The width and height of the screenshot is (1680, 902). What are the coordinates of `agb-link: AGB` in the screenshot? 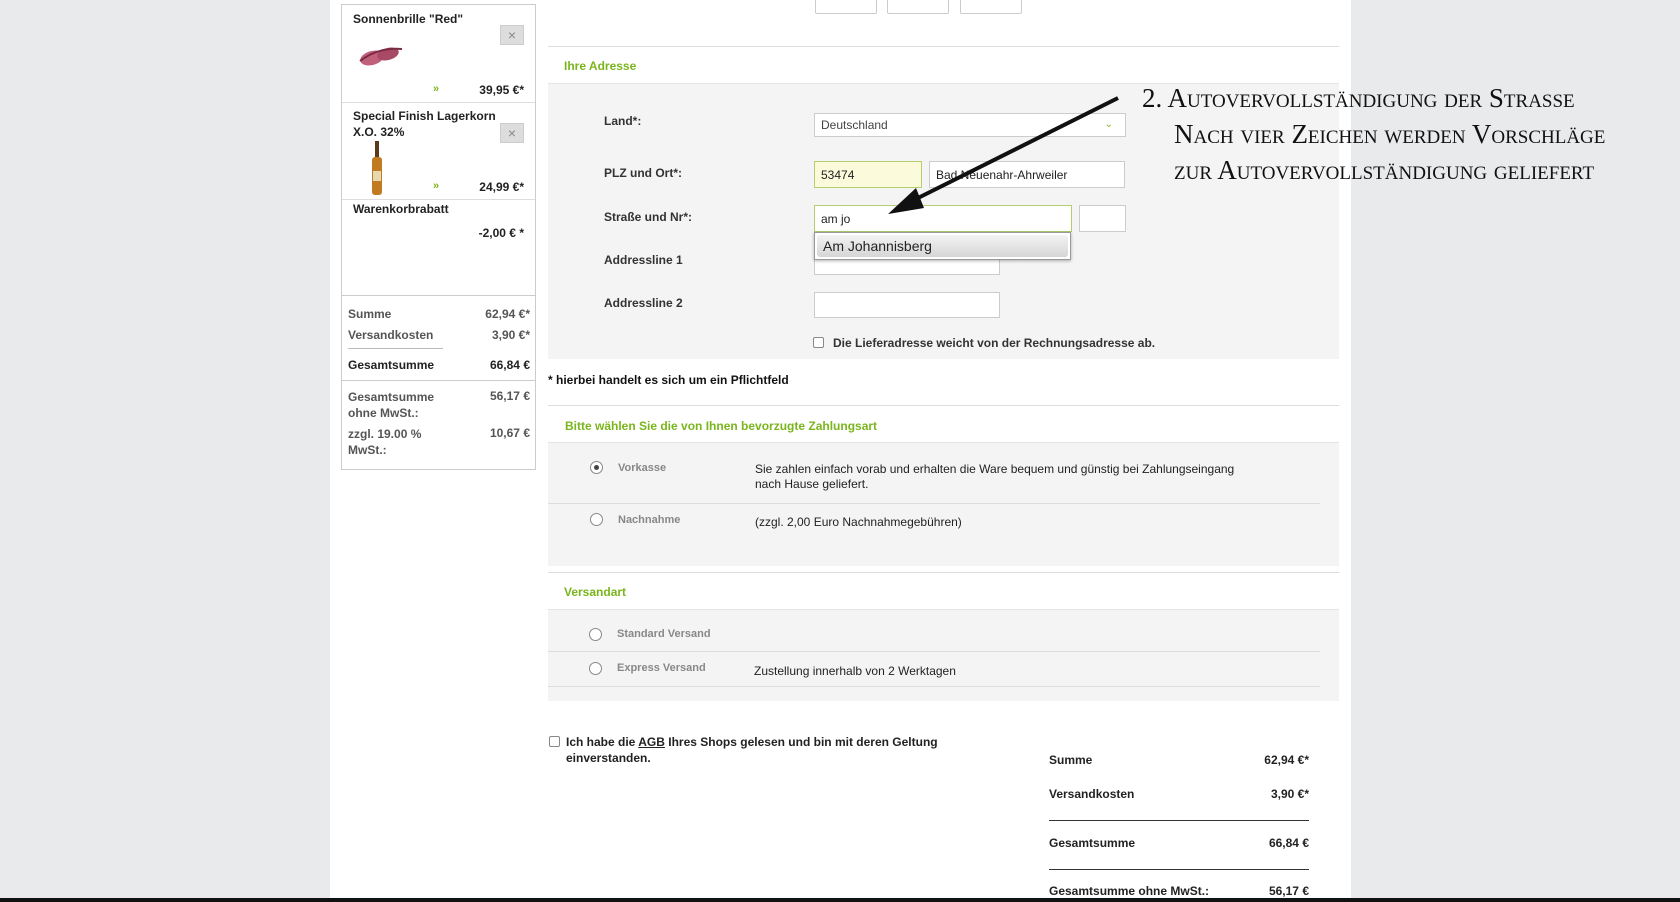 It's located at (651, 742).